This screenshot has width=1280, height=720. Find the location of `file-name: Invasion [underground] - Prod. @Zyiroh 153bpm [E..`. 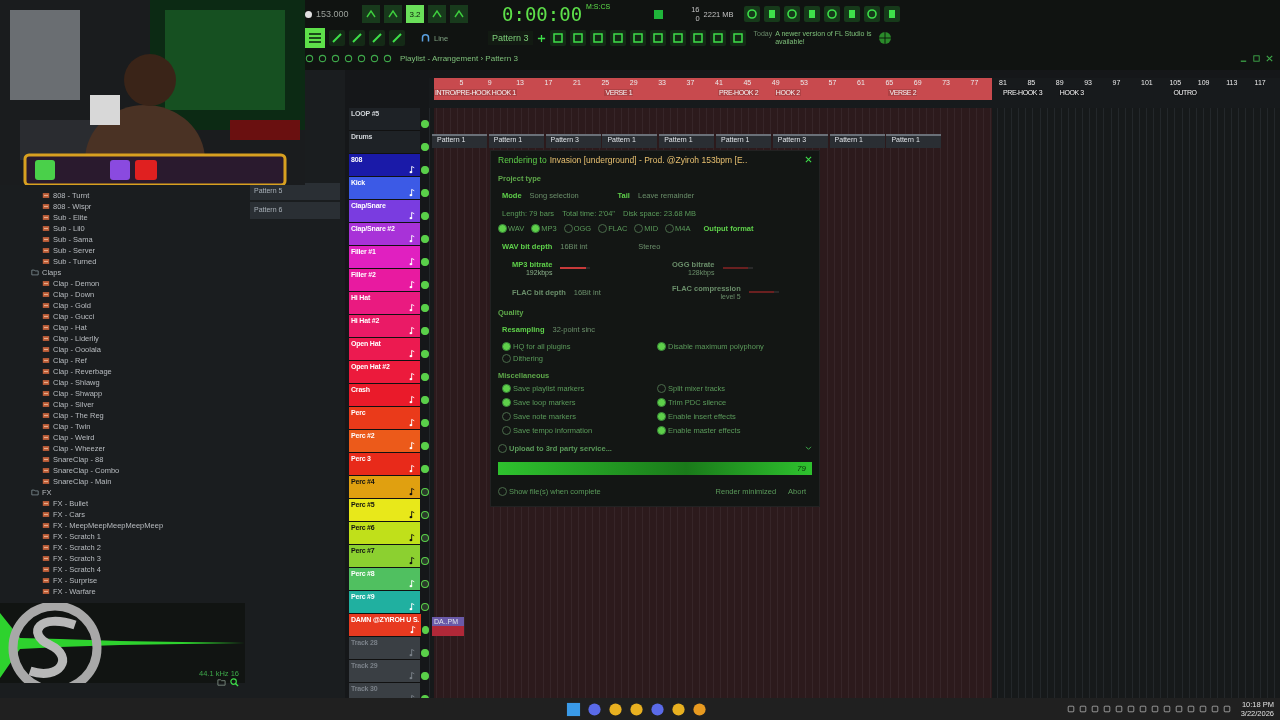

file-name: Invasion [underground] - Prod. @Zyiroh 153bpm [E.. is located at coordinates (648, 159).